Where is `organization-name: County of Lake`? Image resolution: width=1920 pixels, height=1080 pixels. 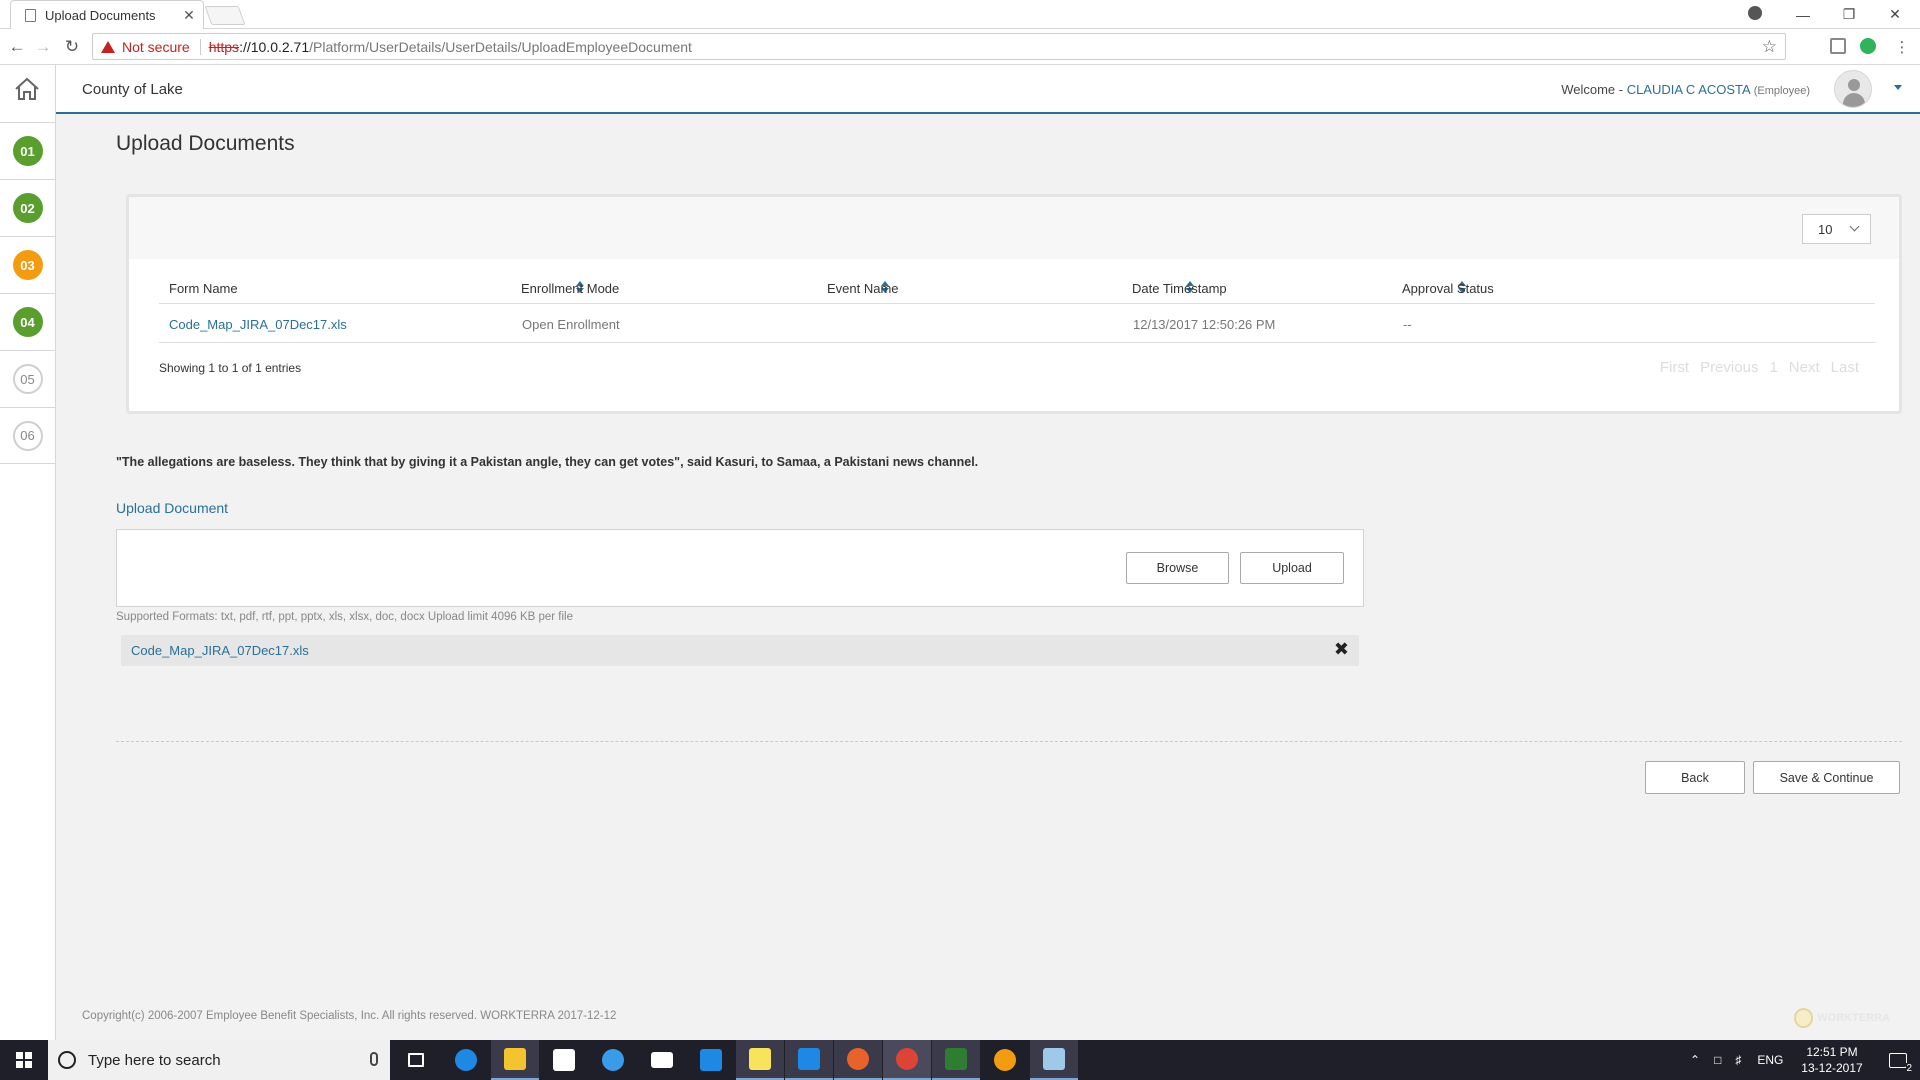
organization-name: County of Lake is located at coordinates (132, 89).